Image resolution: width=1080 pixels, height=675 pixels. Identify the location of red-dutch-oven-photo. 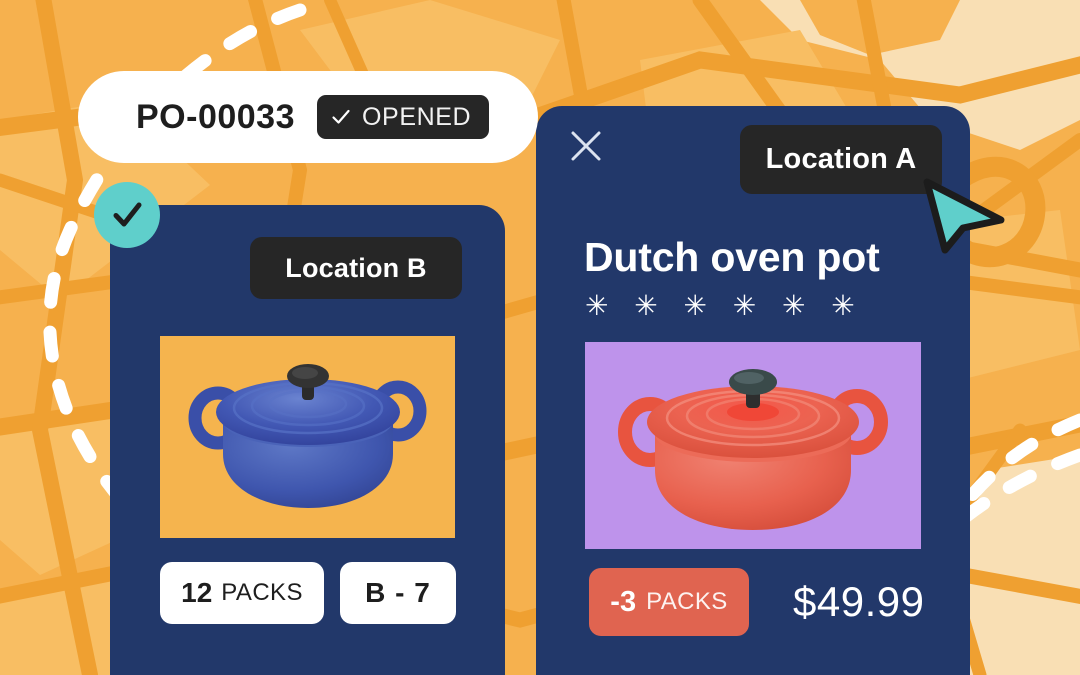
(753, 445).